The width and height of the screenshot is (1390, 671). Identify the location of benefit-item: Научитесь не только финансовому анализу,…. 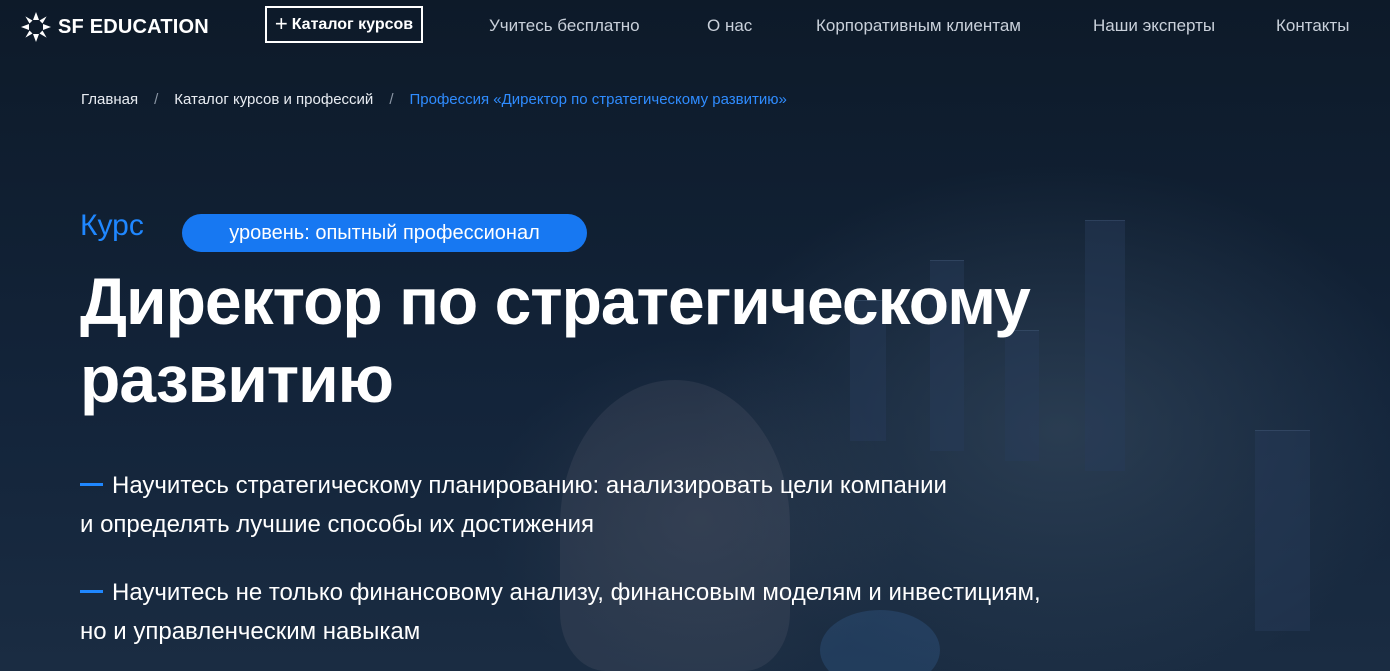
(610, 612).